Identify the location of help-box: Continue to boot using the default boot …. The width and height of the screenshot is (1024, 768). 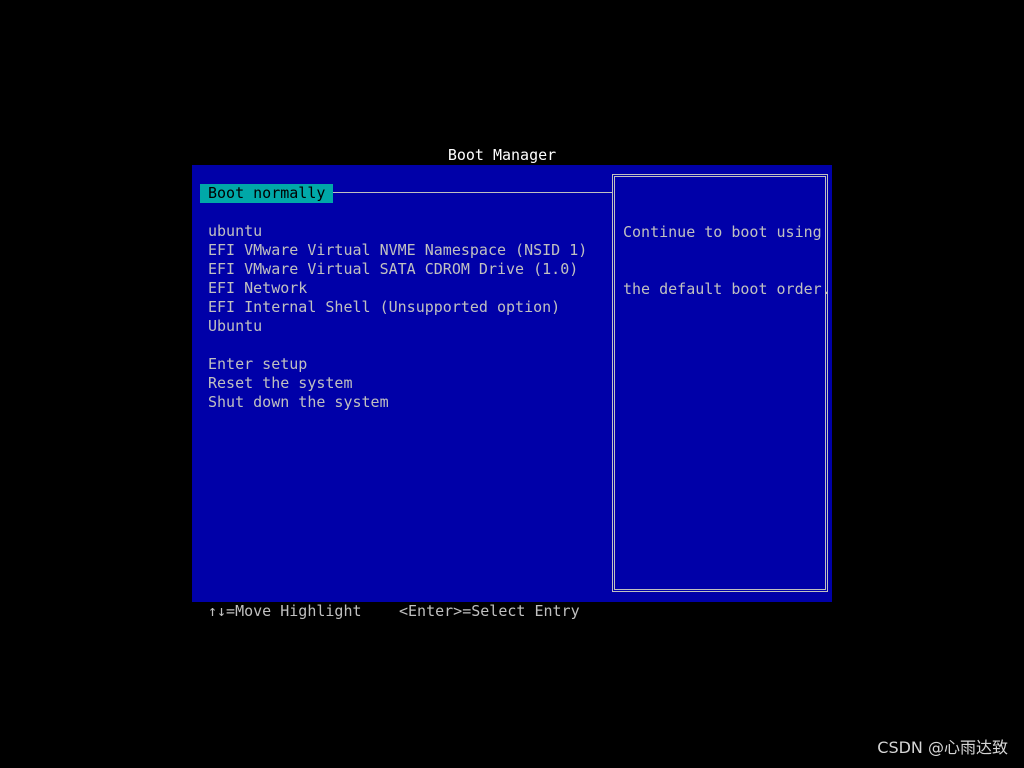
(721, 383).